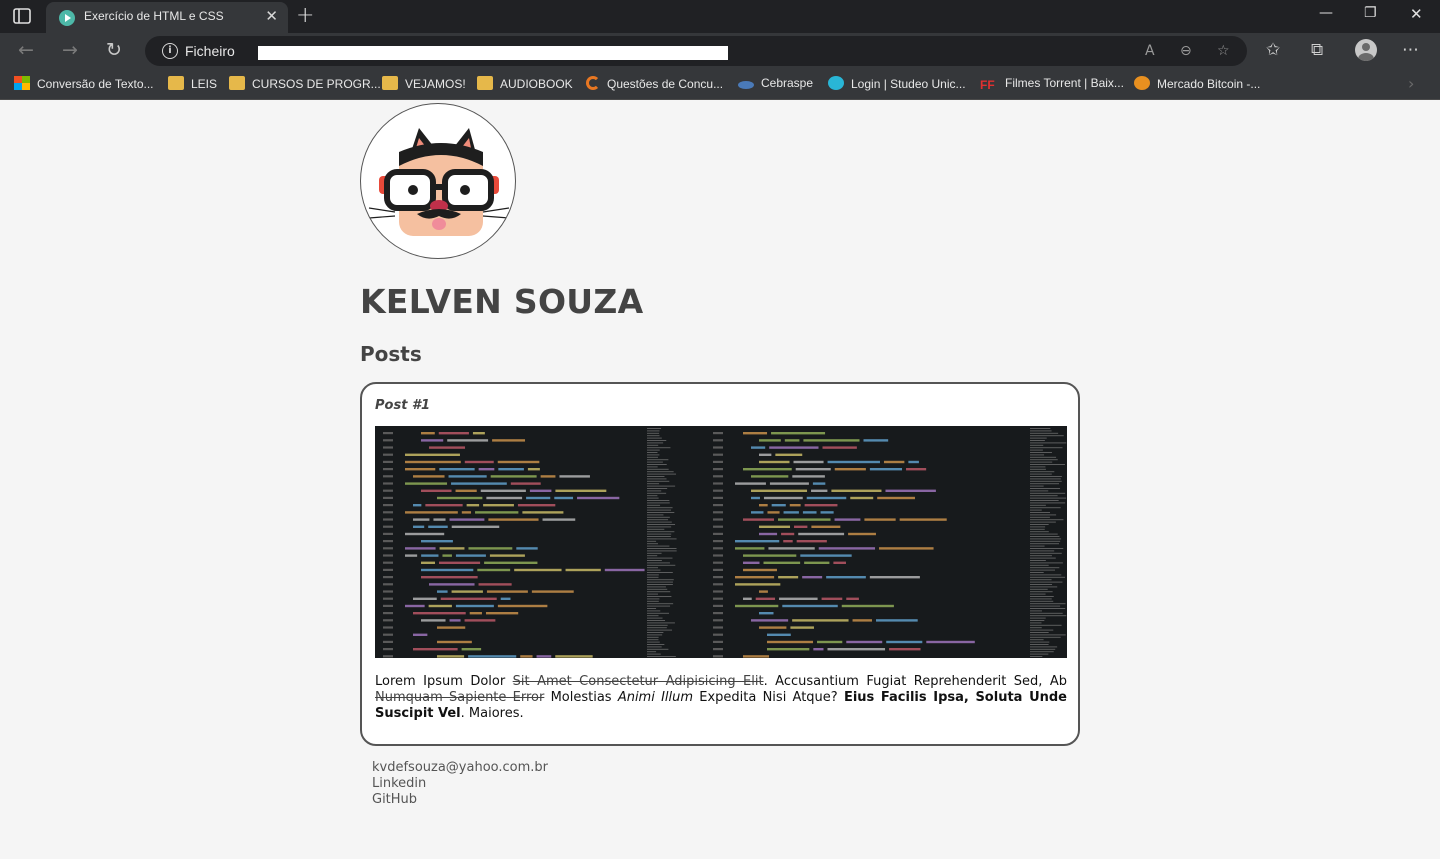 The width and height of the screenshot is (1440, 859). I want to click on posts-heading: Posts, so click(391, 354).